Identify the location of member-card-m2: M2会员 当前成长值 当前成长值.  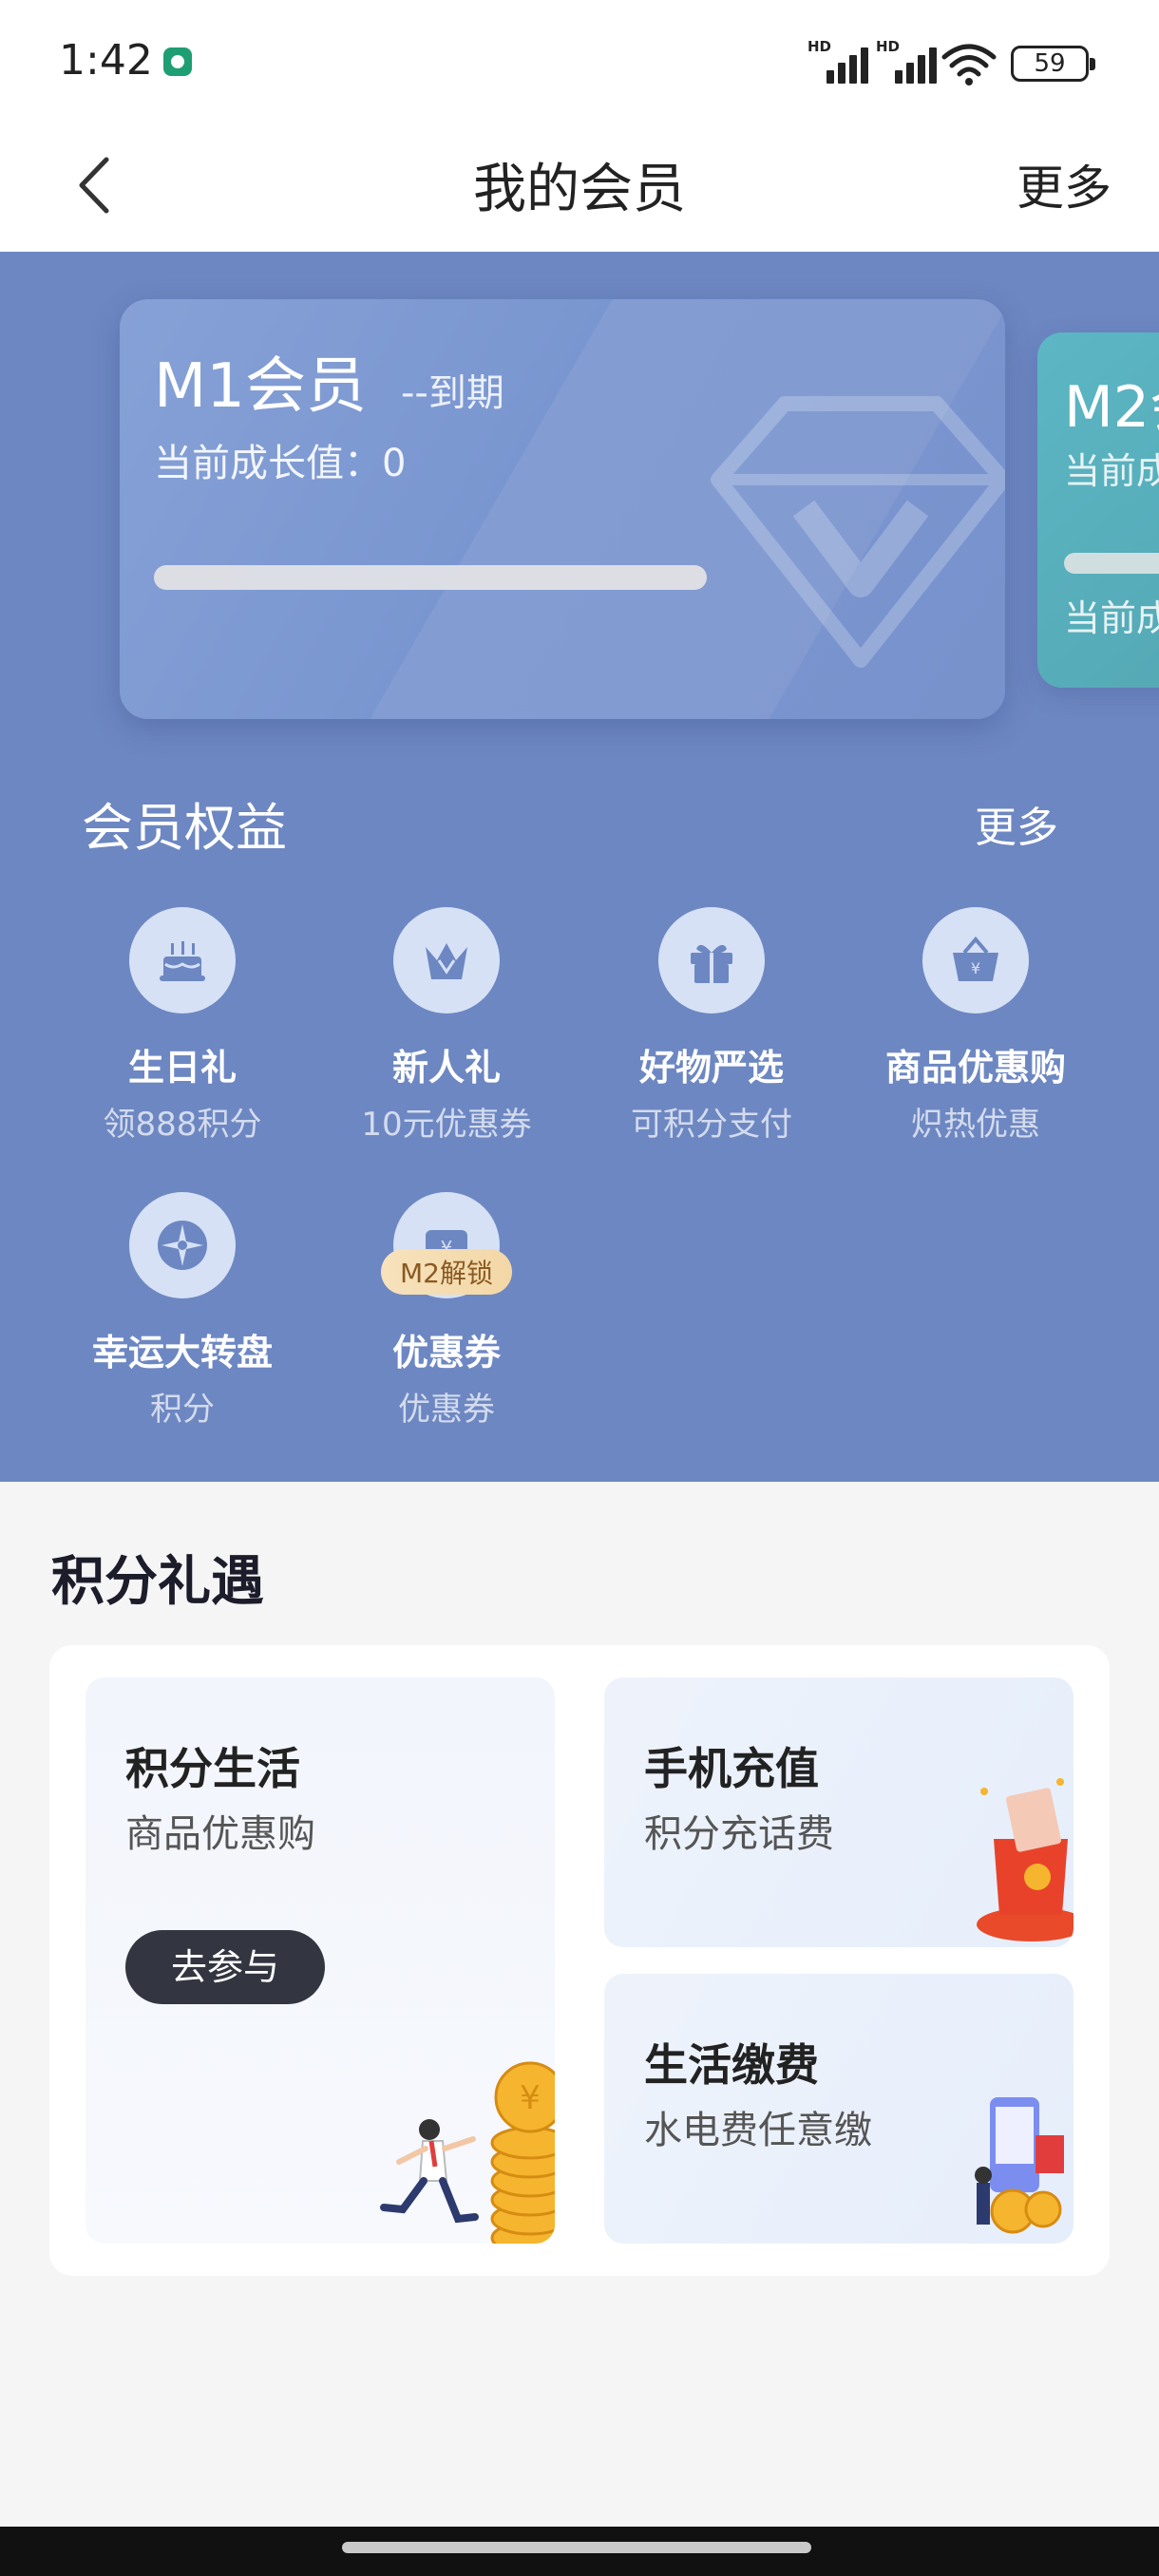
(1098, 510).